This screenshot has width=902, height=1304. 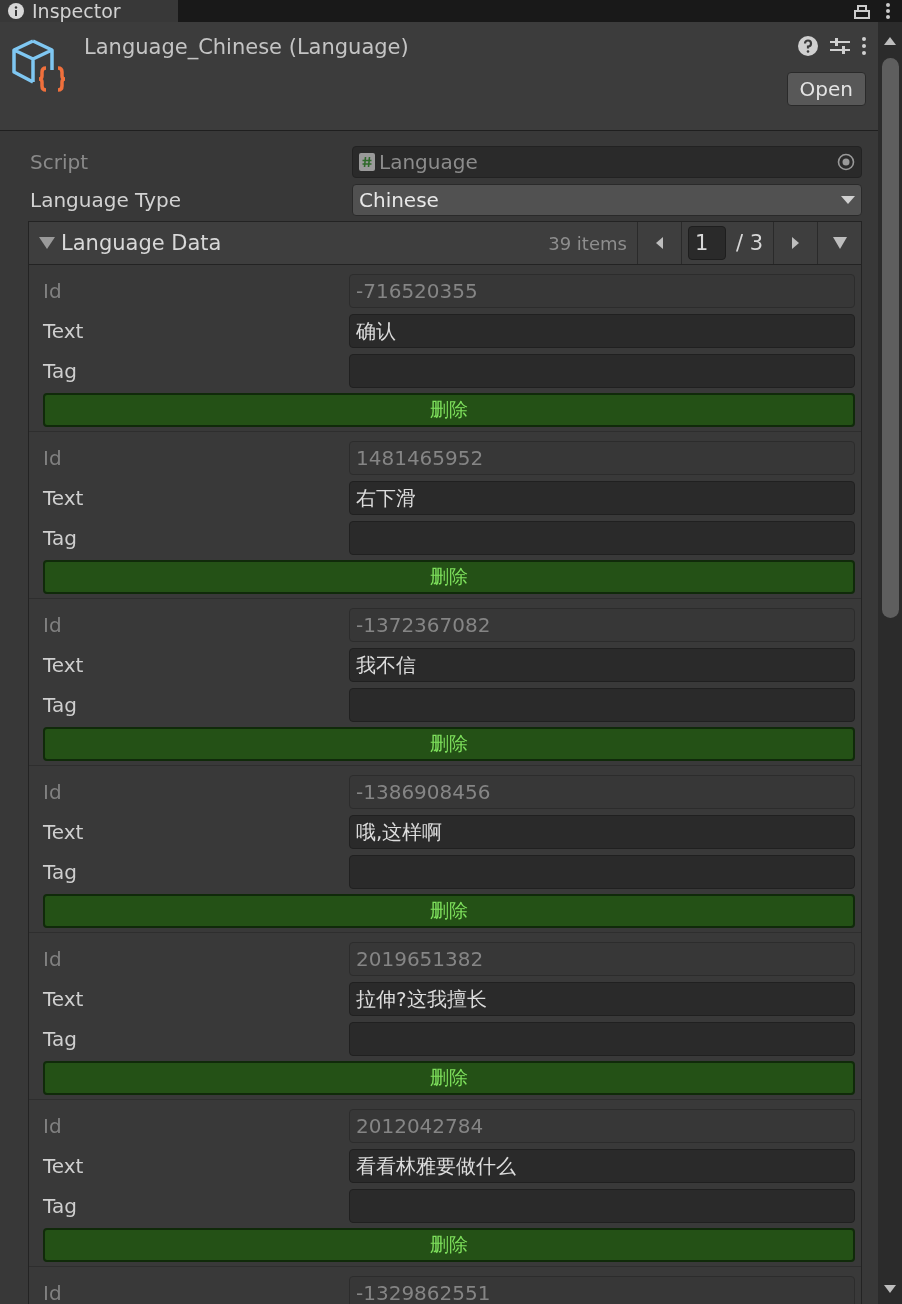 I want to click on text-field: 哦,这样啊, so click(x=602, y=832).